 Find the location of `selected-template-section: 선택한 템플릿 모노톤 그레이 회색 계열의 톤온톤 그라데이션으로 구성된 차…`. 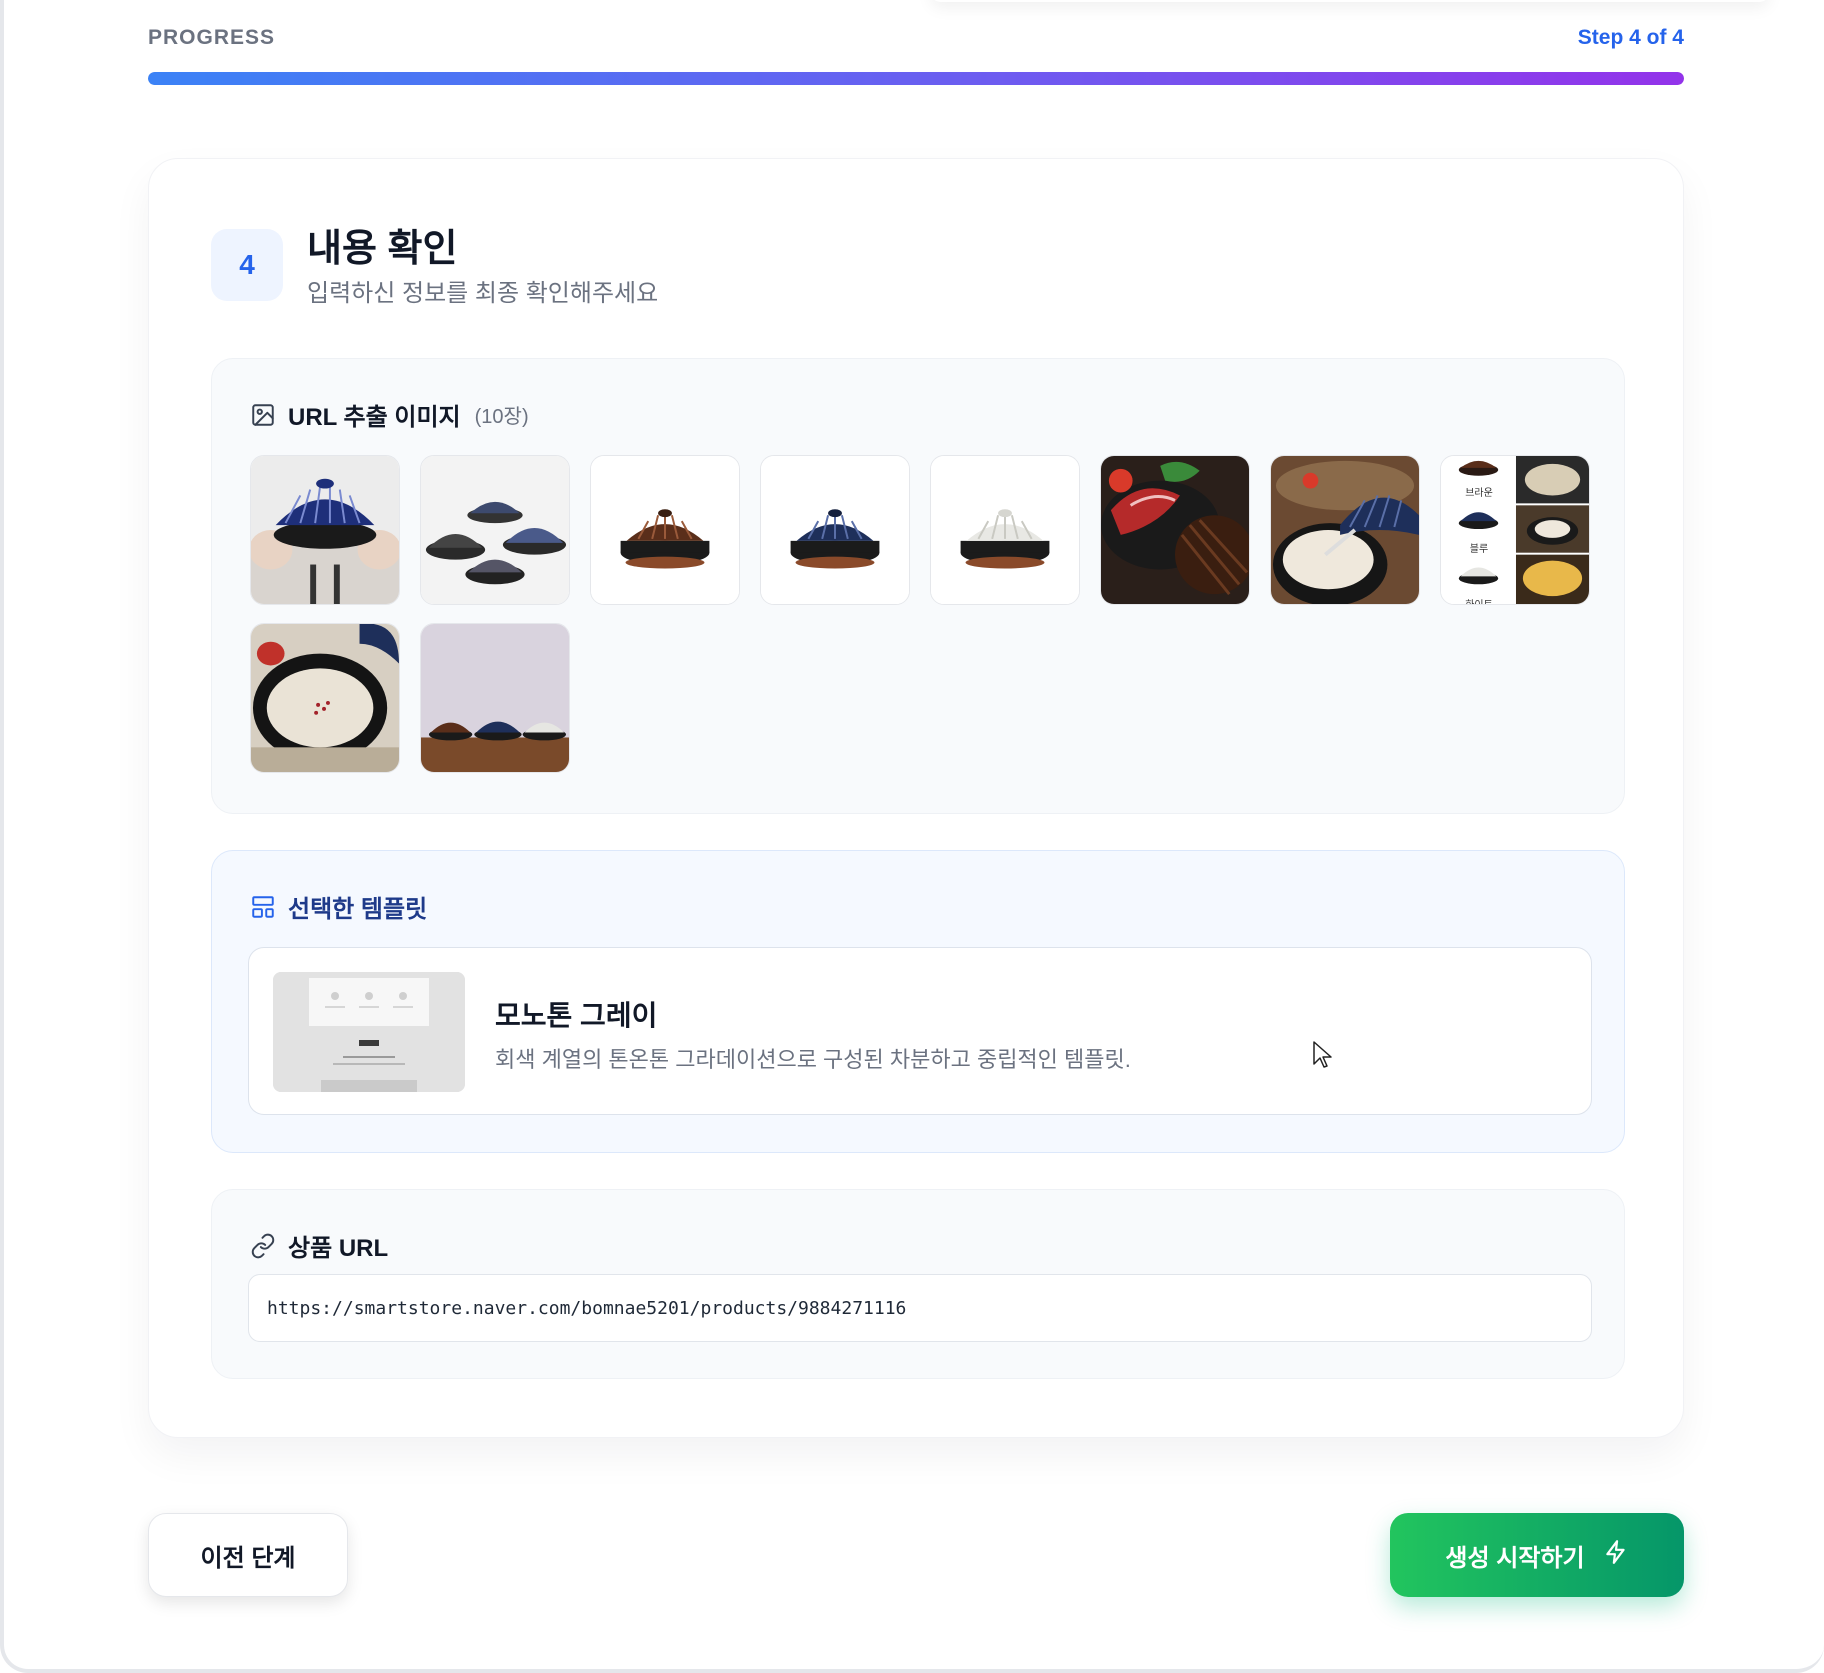

selected-template-section: 선택한 템플릿 모노톤 그레이 회색 계열의 톤온톤 그라데이션으로 구성된 차… is located at coordinates (918, 1001).